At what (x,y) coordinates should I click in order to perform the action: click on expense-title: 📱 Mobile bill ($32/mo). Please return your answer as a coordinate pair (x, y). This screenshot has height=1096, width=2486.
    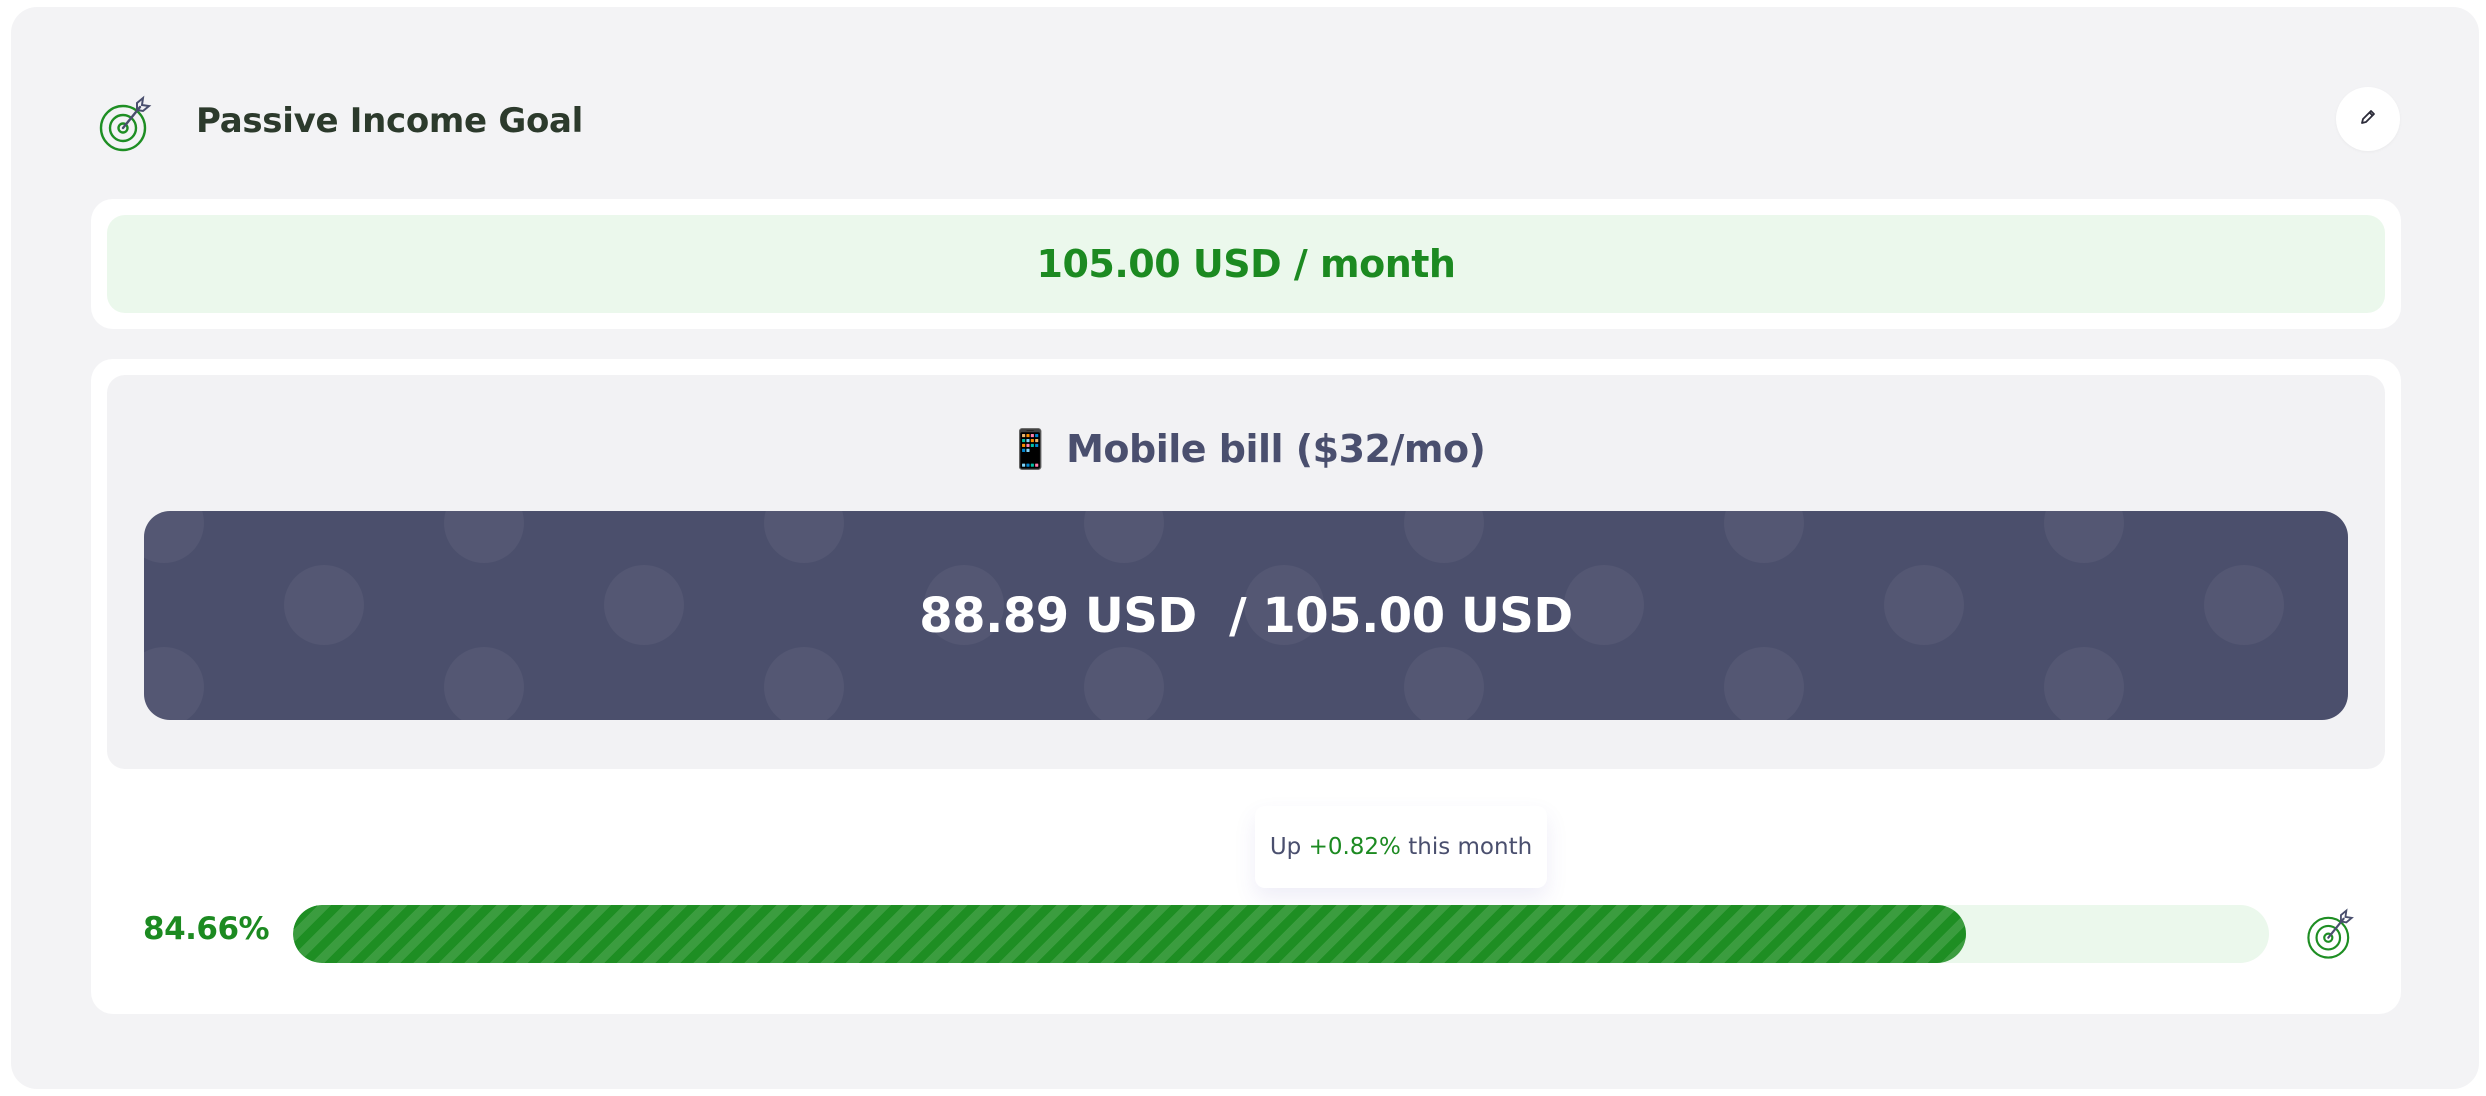
    Looking at the image, I should click on (1246, 449).